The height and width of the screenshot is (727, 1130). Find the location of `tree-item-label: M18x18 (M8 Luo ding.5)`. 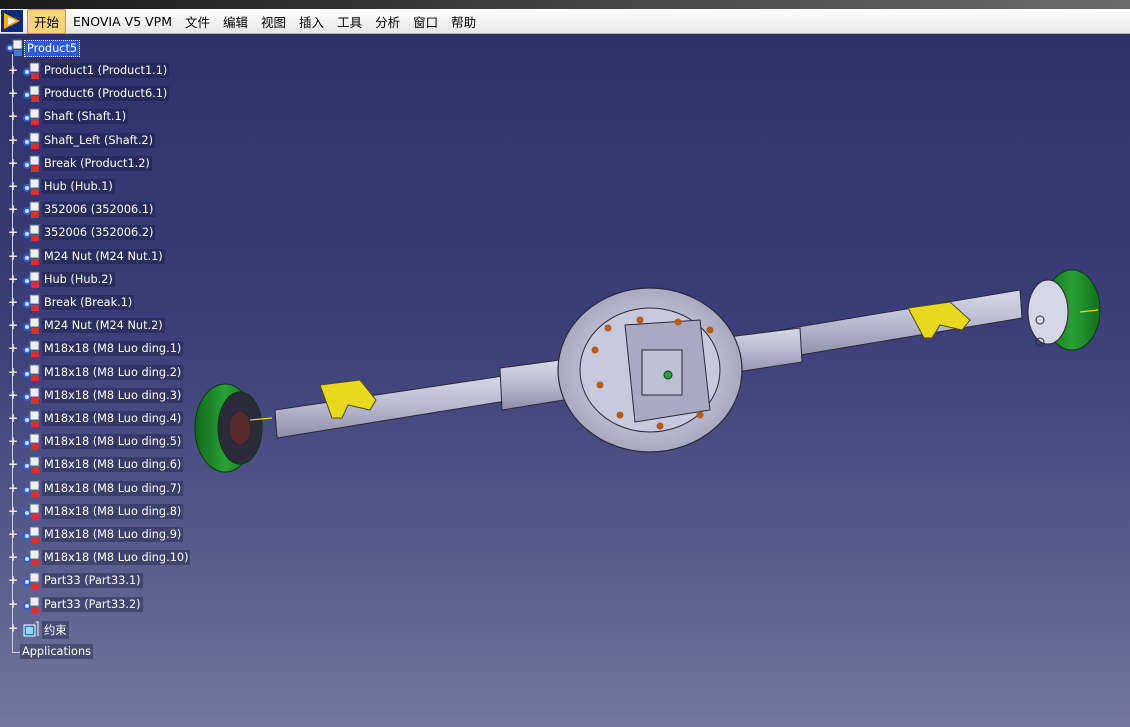

tree-item-label: M18x18 (M8 Luo ding.5) is located at coordinates (113, 442).